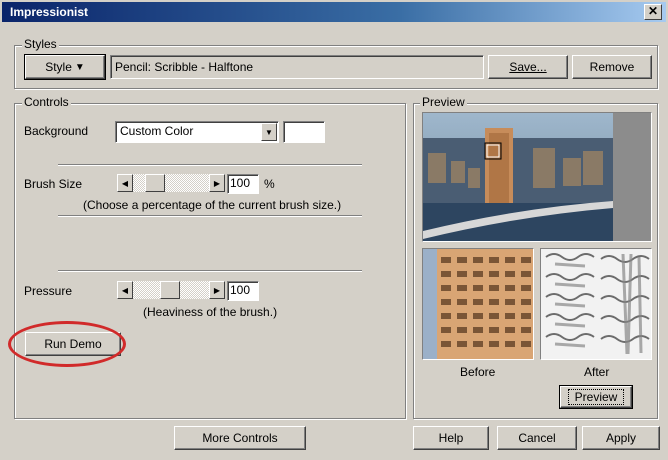 This screenshot has height=460, width=668. I want to click on city-photo, so click(537, 177).